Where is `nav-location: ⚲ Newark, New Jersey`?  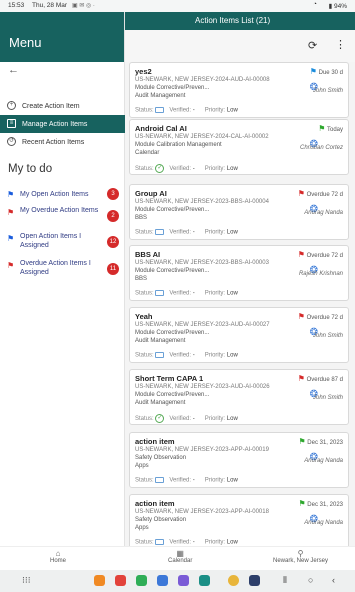
nav-location: ⚲ Newark, New Jersey is located at coordinates (300, 556).